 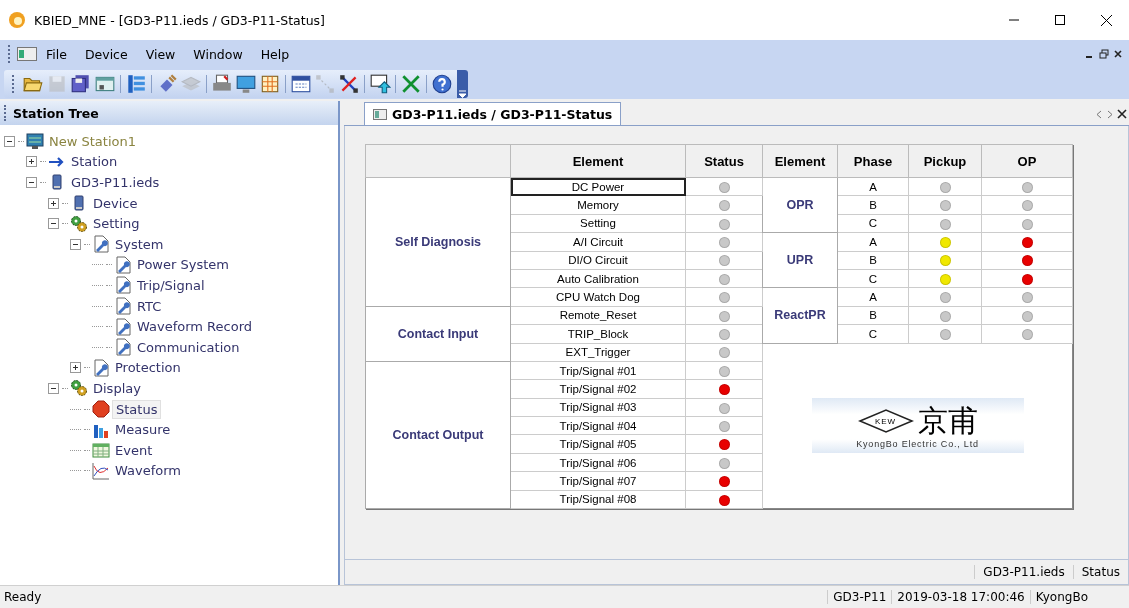 I want to click on floppy-disks-icon, so click(x=81, y=83).